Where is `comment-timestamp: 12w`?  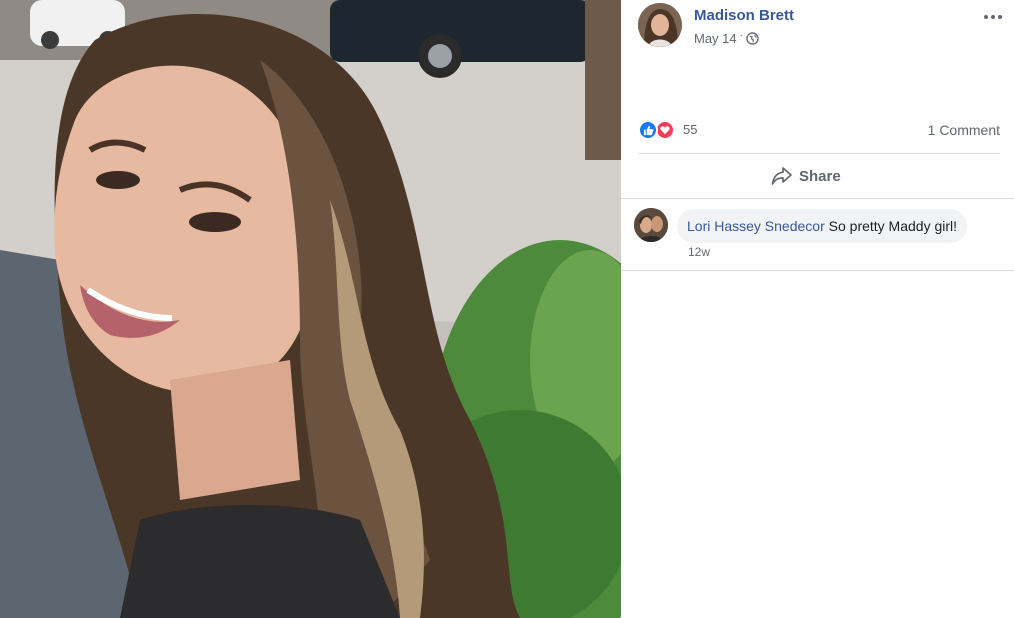
comment-timestamp: 12w is located at coordinates (699, 252).